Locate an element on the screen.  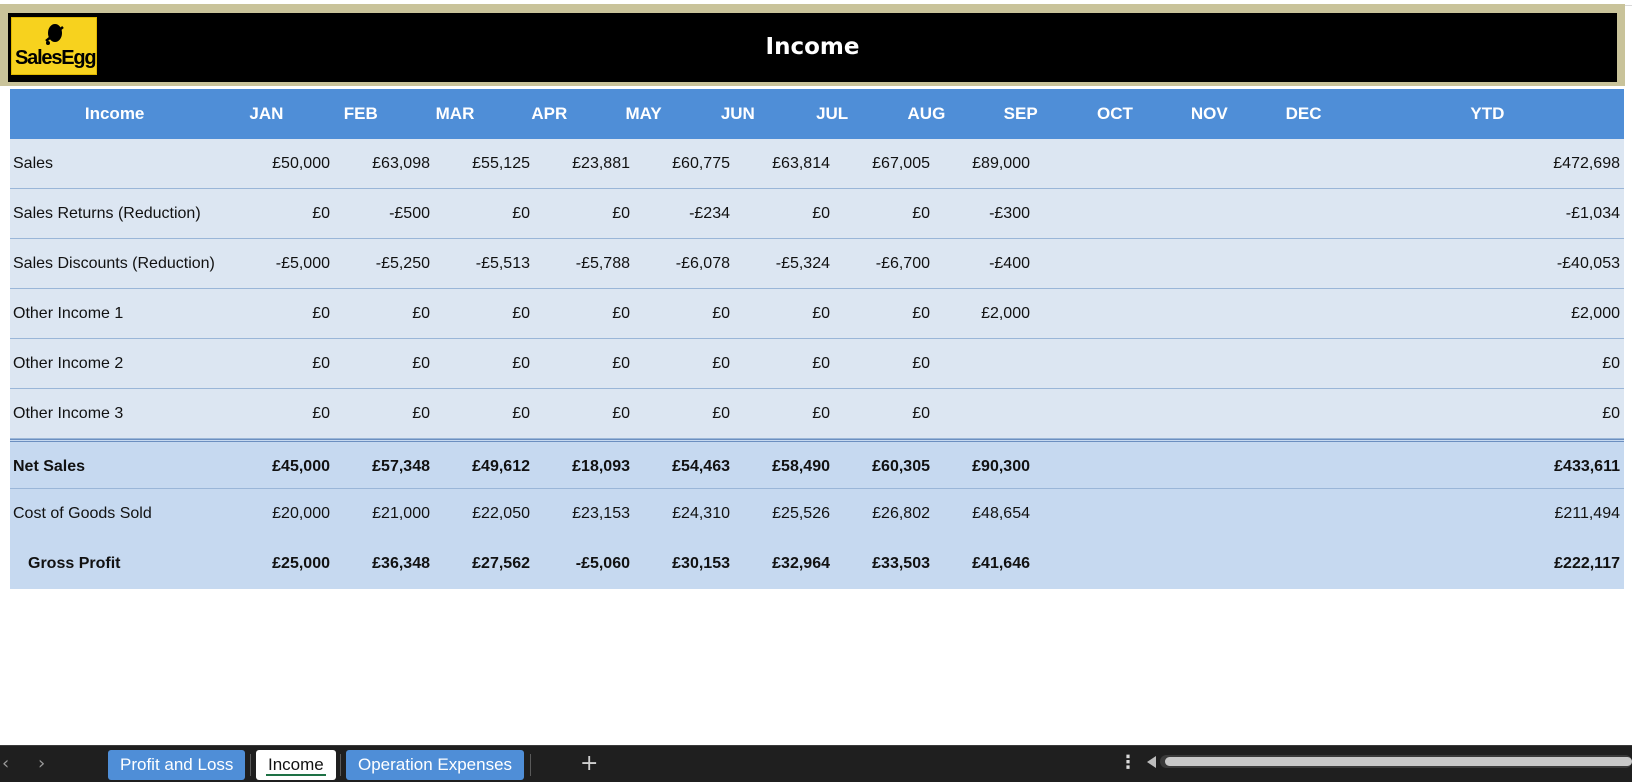
header-jan: JAN is located at coordinates (266, 114).